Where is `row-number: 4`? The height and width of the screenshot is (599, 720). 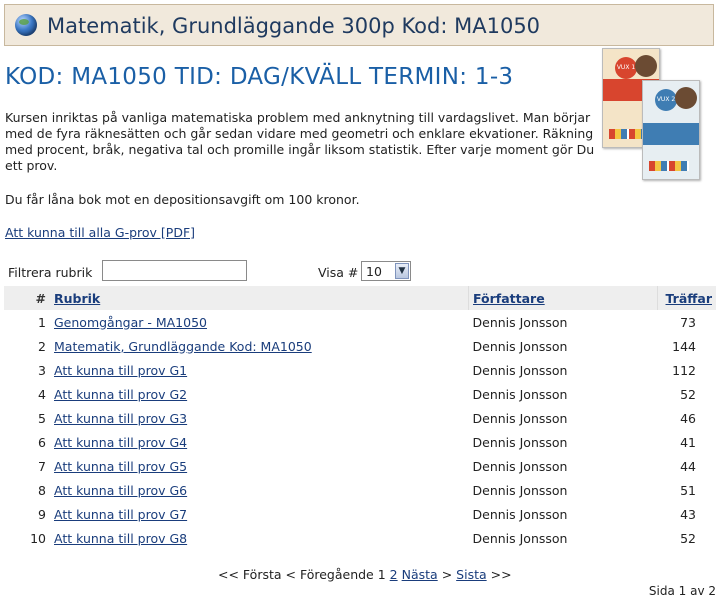
row-number: 4 is located at coordinates (42, 394).